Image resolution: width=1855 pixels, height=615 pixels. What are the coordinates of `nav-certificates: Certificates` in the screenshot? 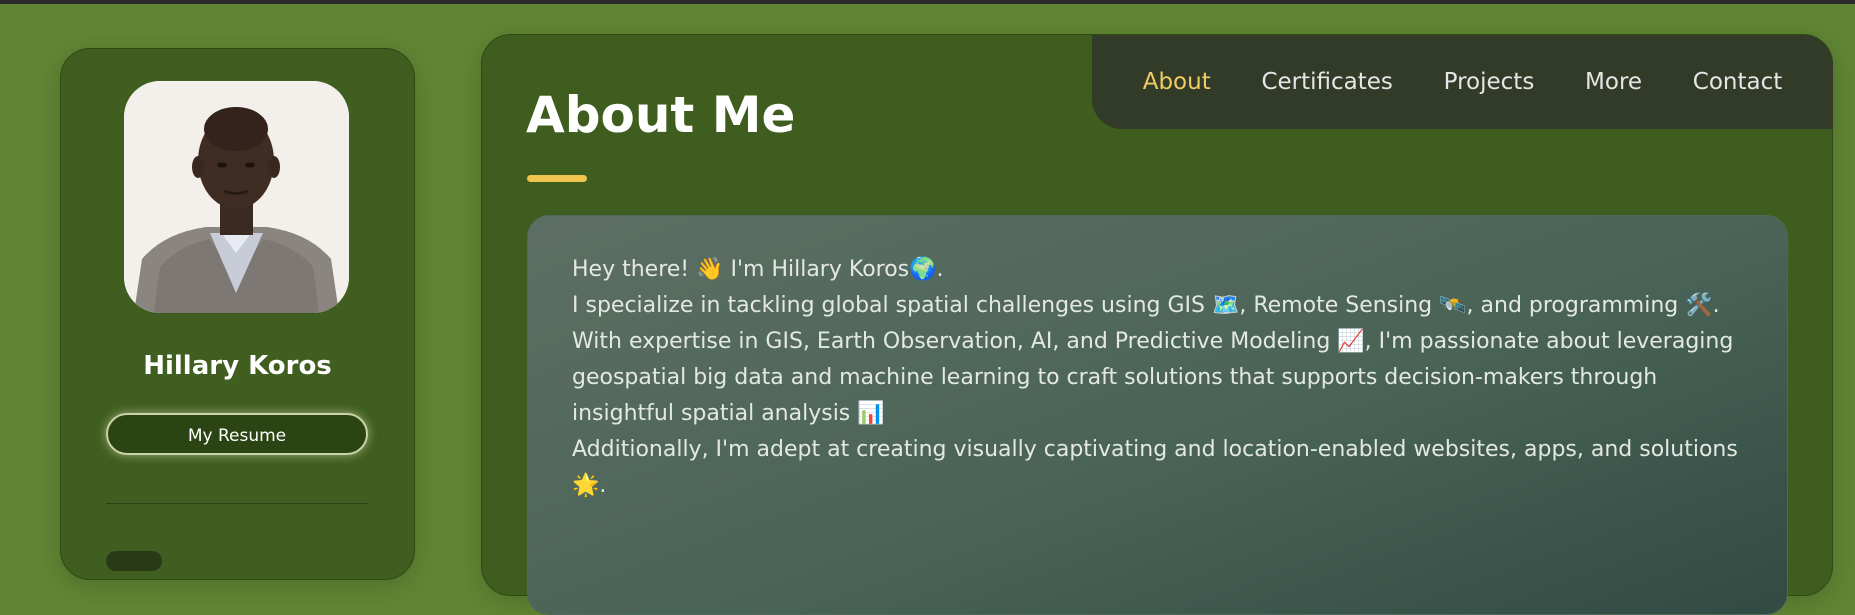 It's located at (1326, 82).